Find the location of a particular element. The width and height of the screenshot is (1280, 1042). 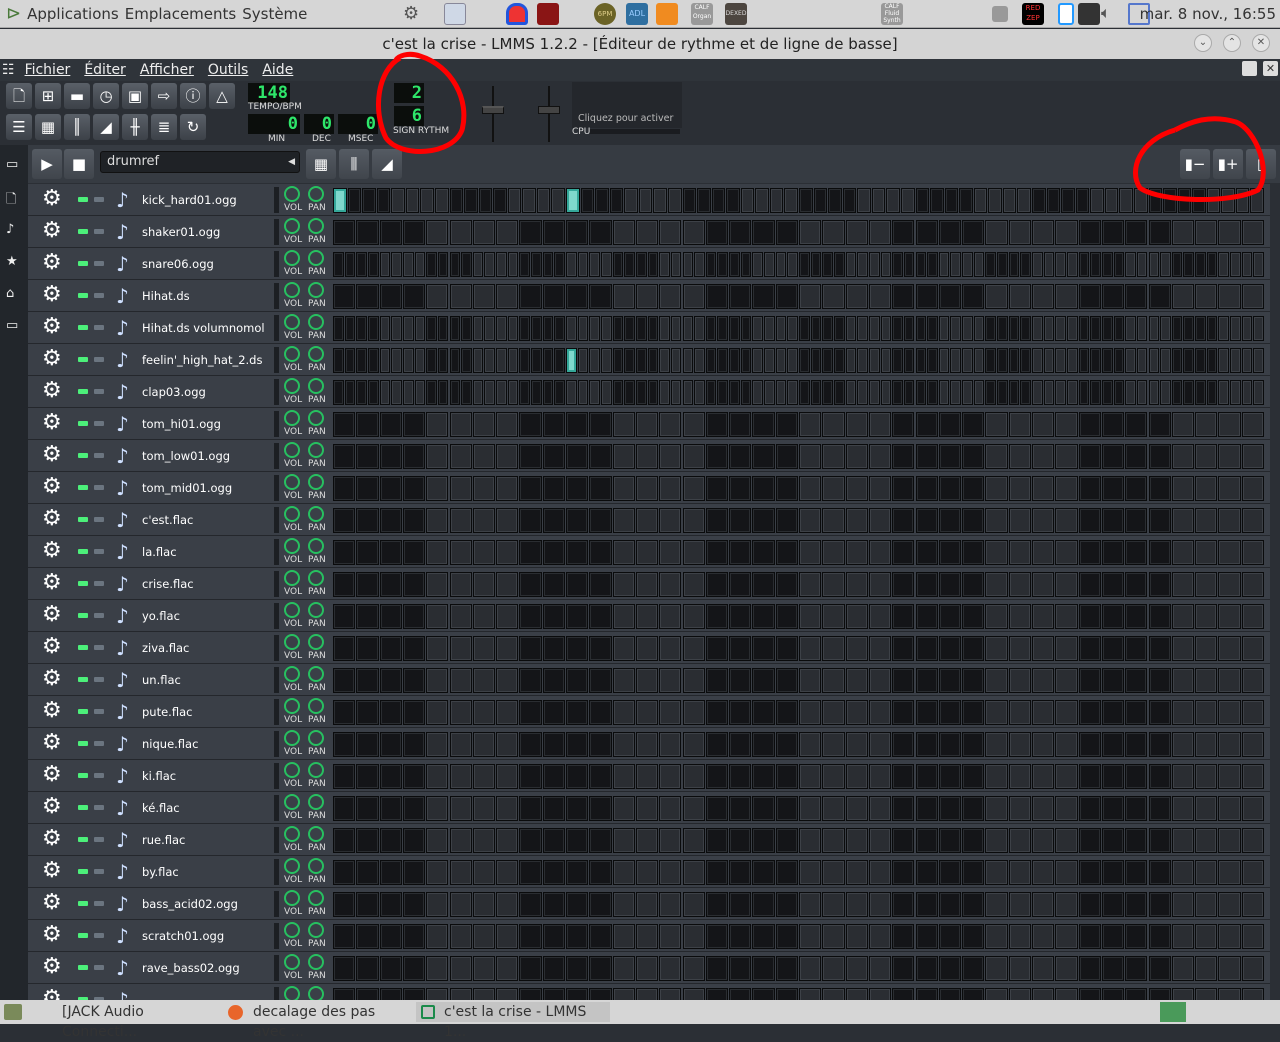

track-name: pute.flac is located at coordinates (167, 712).